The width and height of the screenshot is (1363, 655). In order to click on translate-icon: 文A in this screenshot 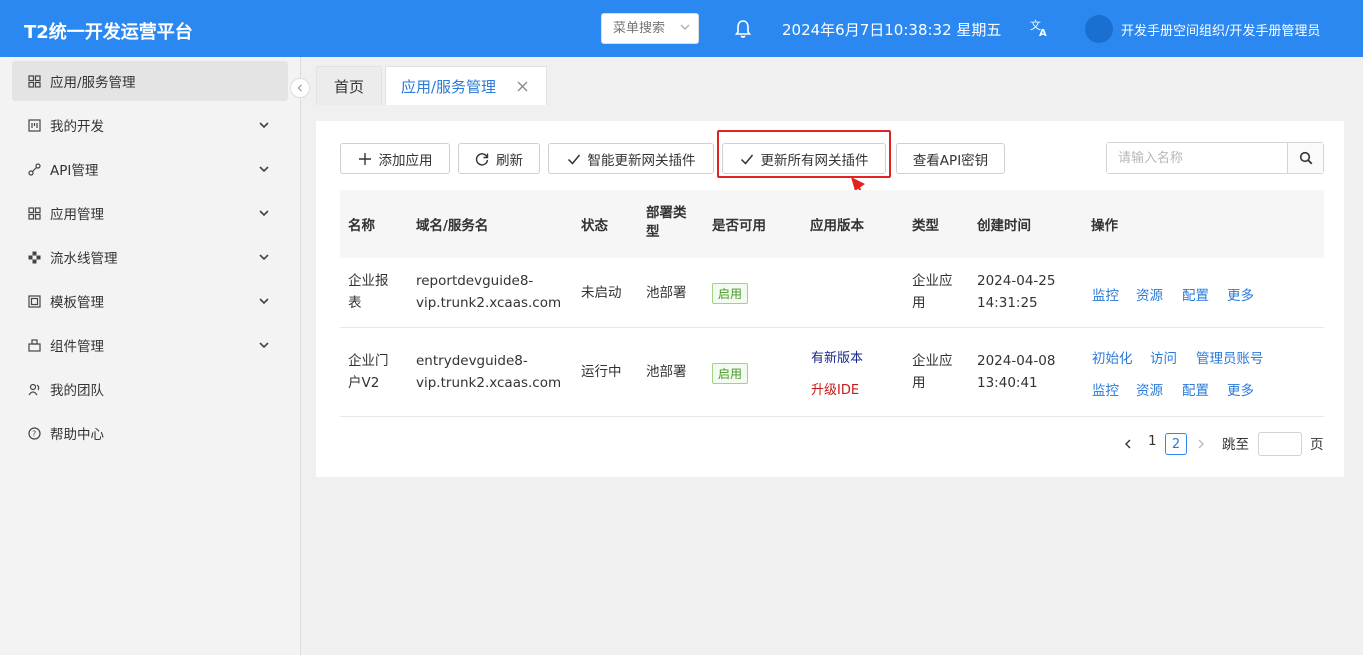, I will do `click(1040, 28)`.